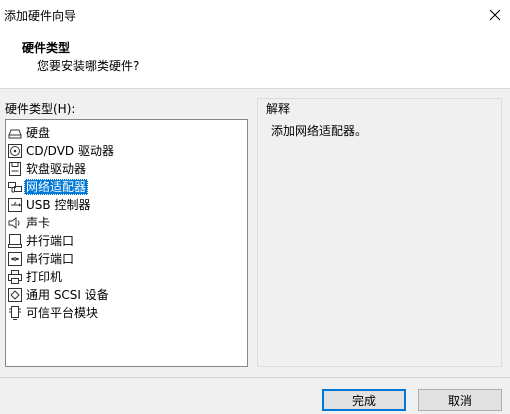 This screenshot has height=414, width=510. What do you see at coordinates (460, 400) in the screenshot?
I see `cancel-button: 取消` at bounding box center [460, 400].